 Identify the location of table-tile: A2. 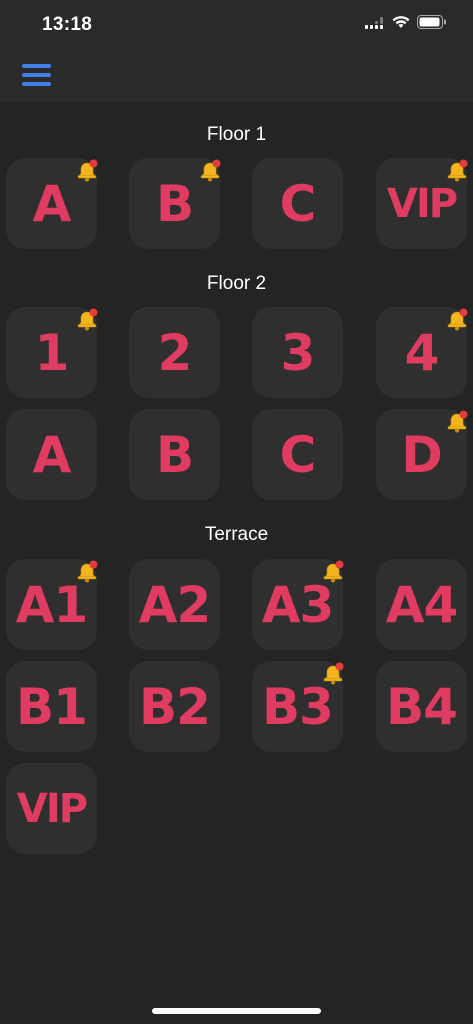
(174, 604).